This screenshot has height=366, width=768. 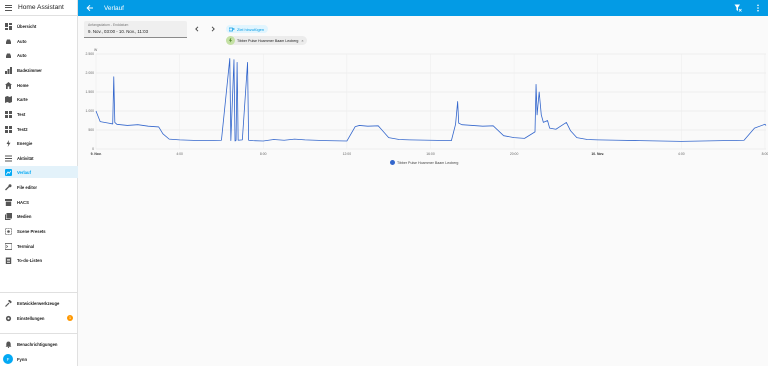 What do you see at coordinates (8, 359) in the screenshot?
I see `avatar: F` at bounding box center [8, 359].